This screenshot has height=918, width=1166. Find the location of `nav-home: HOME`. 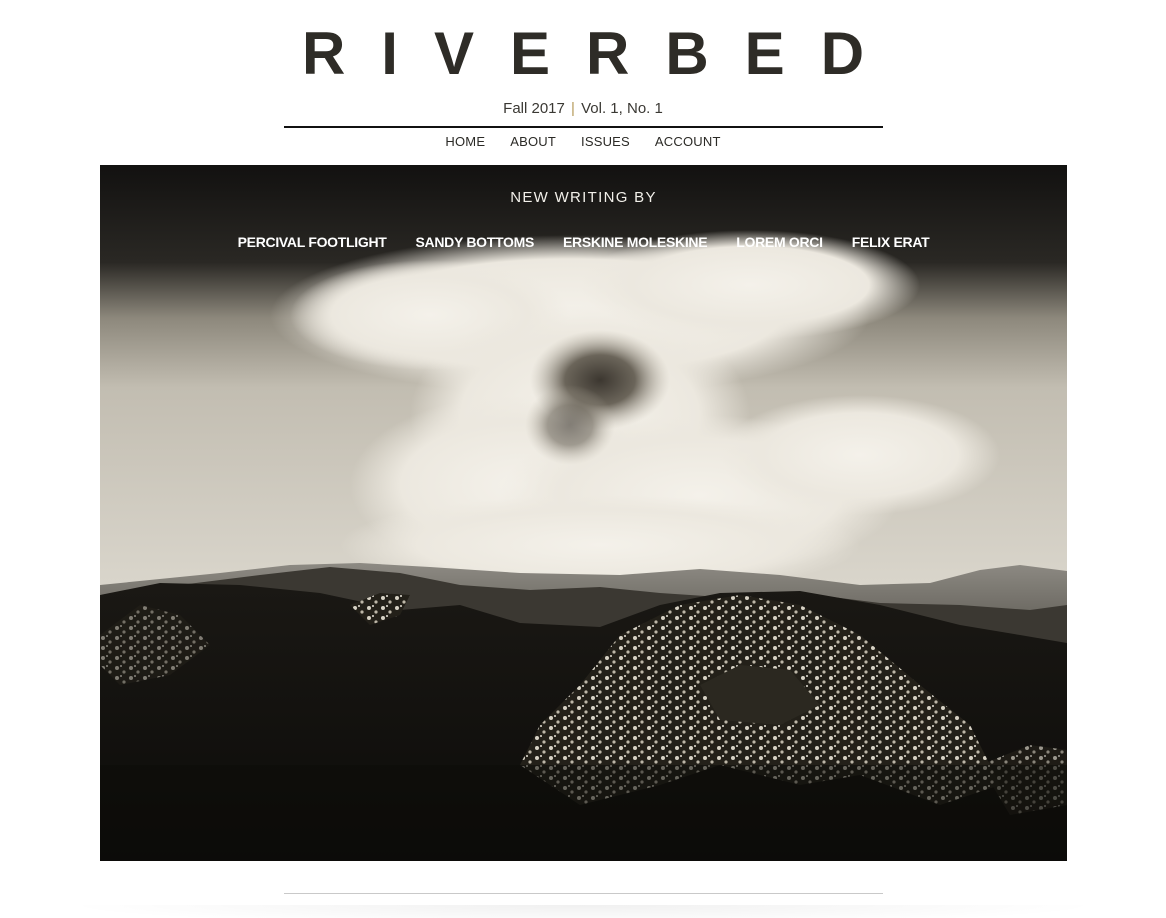

nav-home: HOME is located at coordinates (465, 143).